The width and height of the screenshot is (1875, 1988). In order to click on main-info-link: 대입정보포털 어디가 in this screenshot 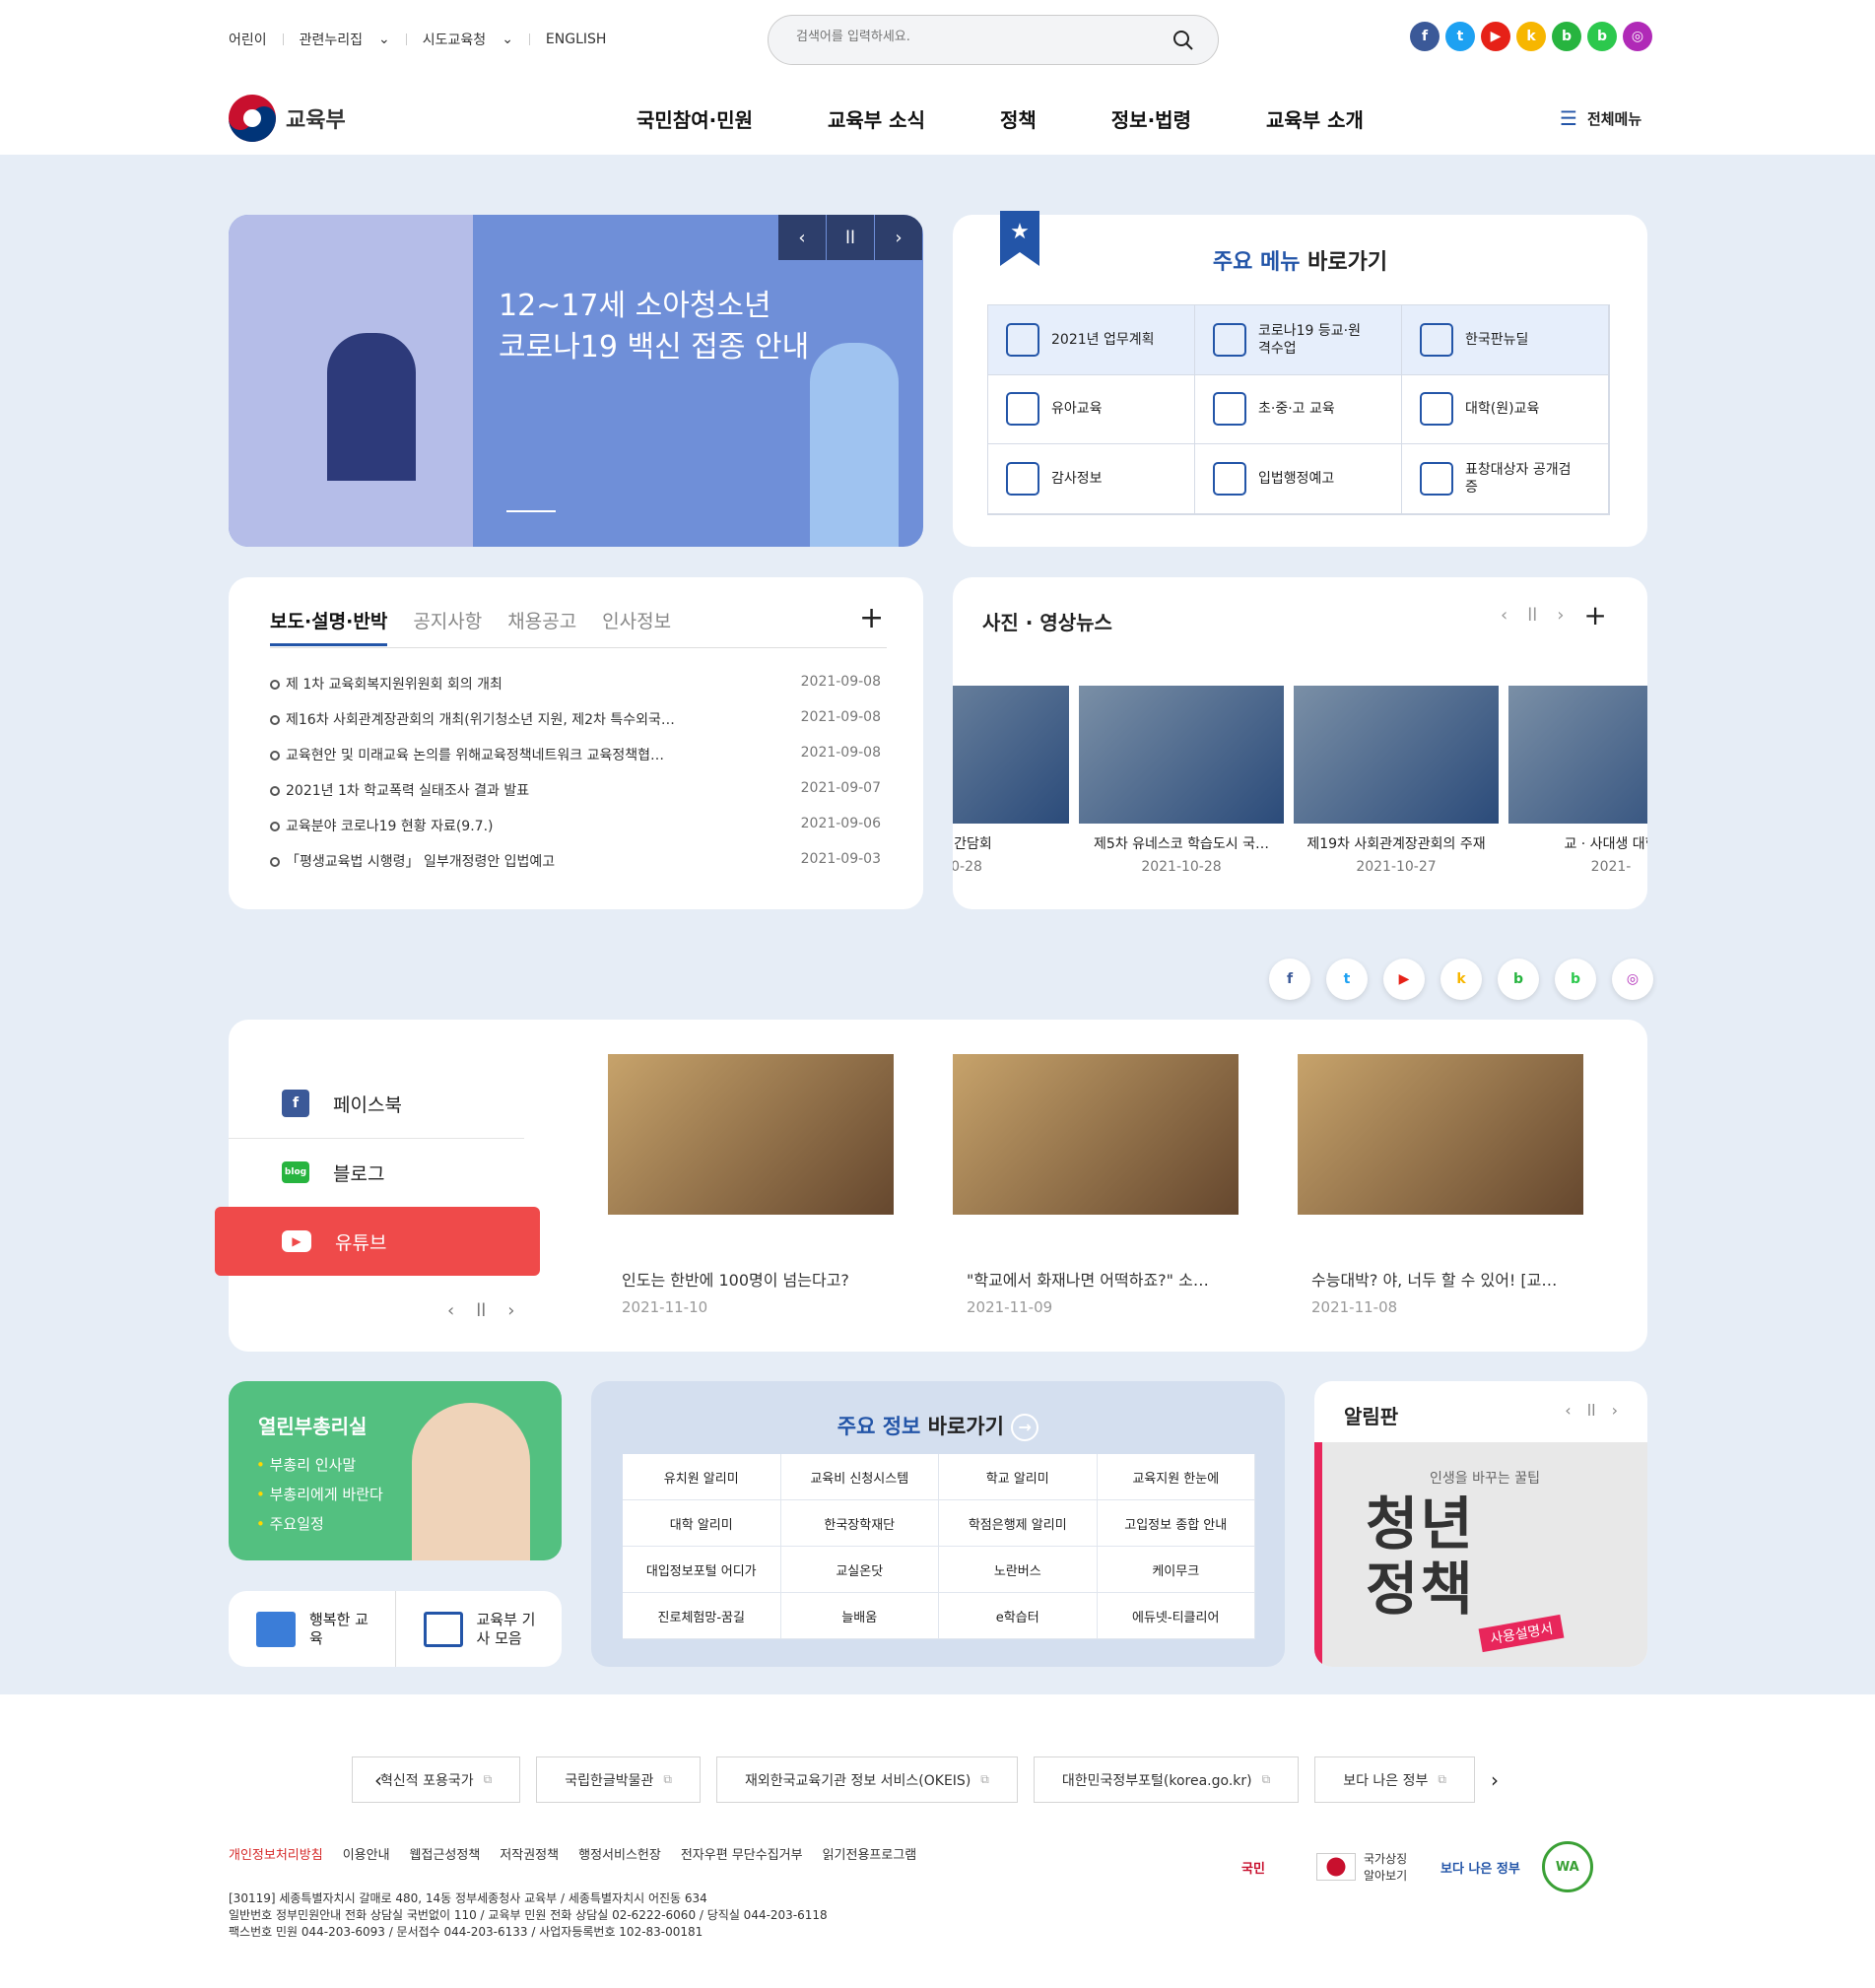, I will do `click(702, 1570)`.